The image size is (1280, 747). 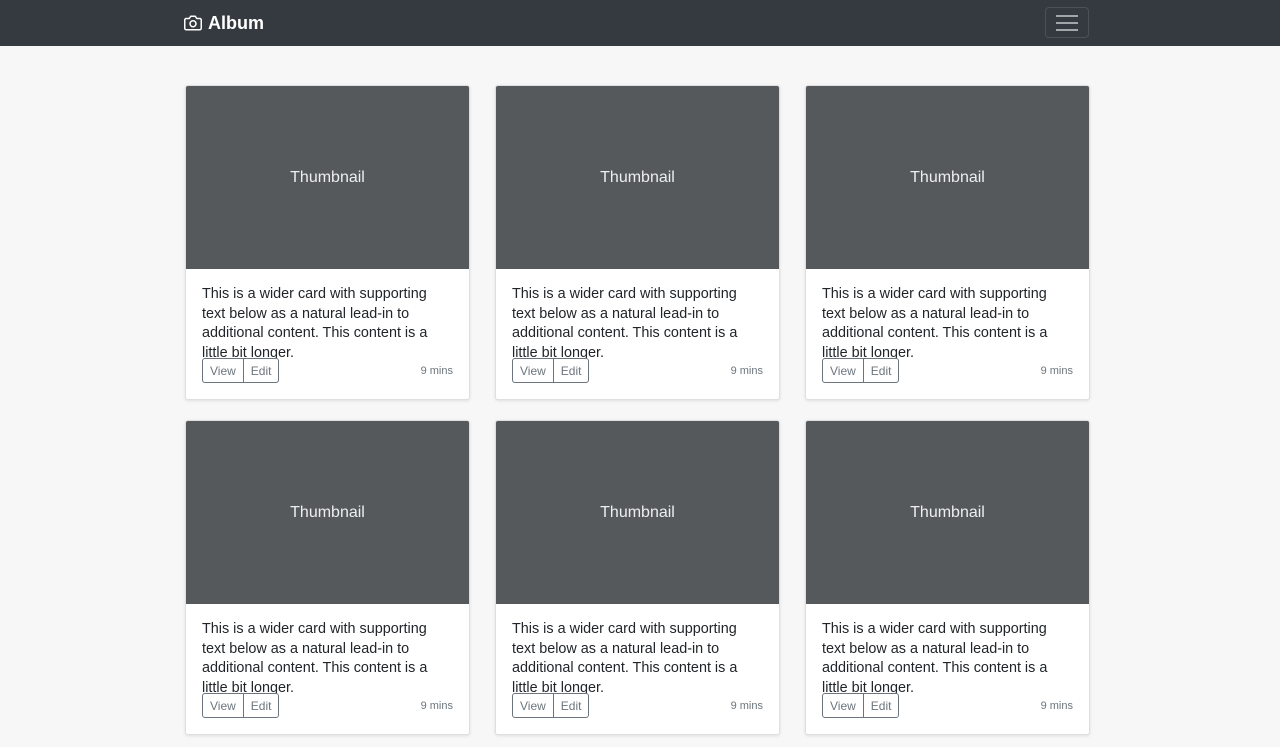 What do you see at coordinates (236, 22) in the screenshot?
I see `brand-label: Album` at bounding box center [236, 22].